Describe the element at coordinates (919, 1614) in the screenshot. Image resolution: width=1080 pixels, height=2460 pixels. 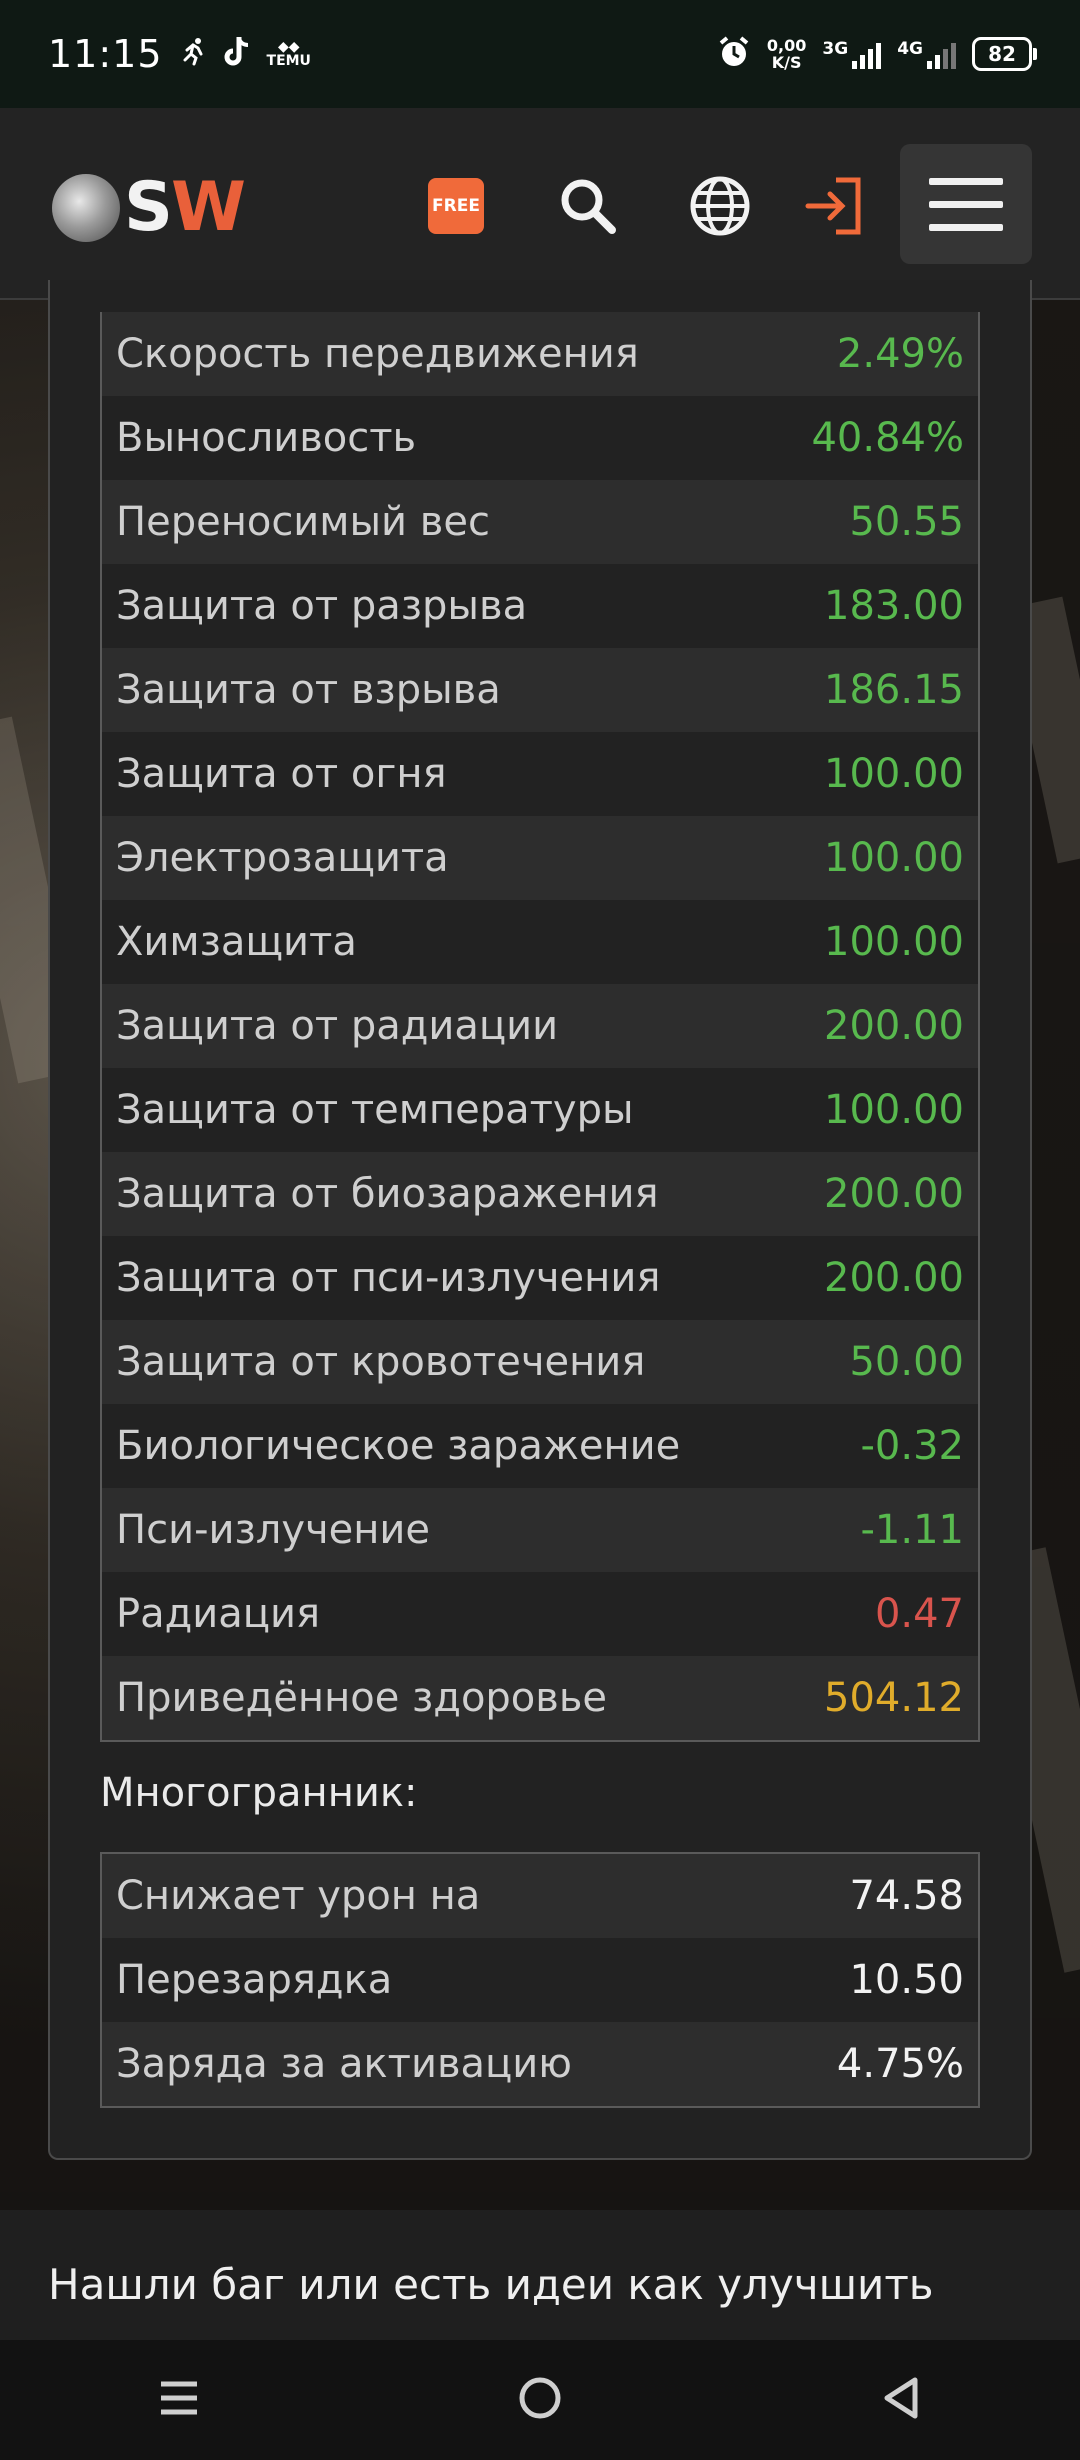
I see `stat-value: 0.47` at that location.